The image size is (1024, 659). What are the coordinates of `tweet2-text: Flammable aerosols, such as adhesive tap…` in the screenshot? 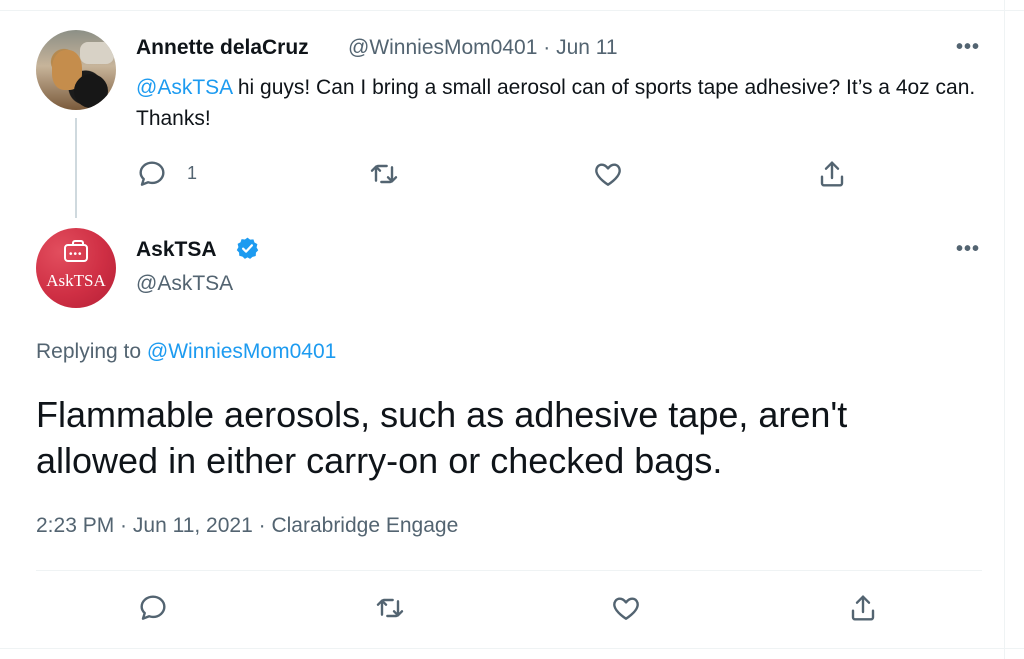 It's located at (442, 437).